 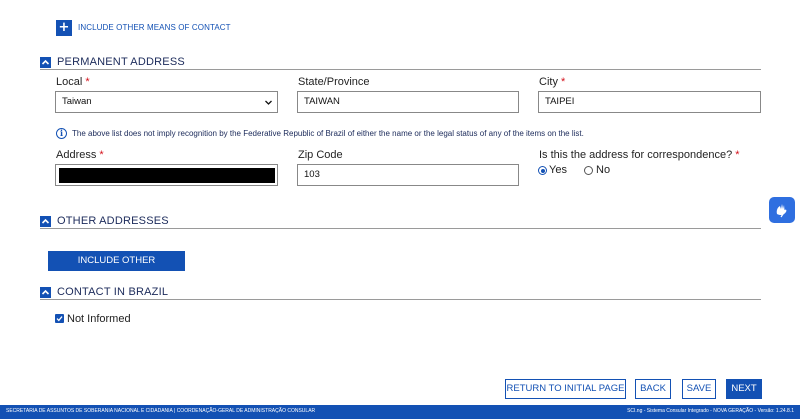 I want to click on select-arrow-icon, so click(x=268, y=102).